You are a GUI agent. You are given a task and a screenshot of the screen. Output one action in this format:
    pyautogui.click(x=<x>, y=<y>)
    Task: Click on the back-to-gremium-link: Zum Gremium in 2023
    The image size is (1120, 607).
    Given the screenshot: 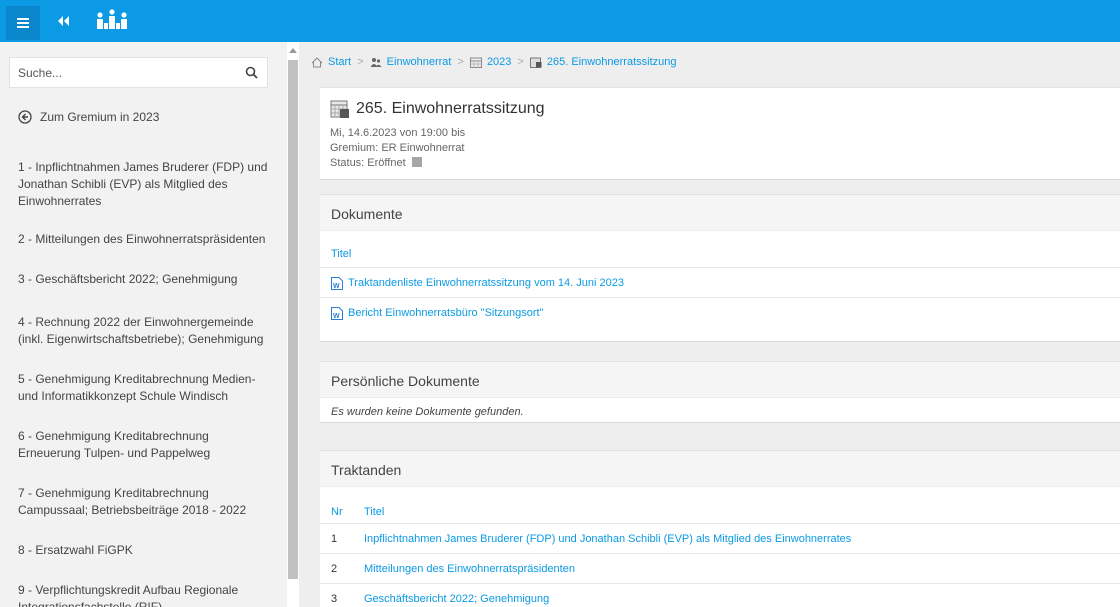 What is the action you would take?
    pyautogui.click(x=88, y=117)
    